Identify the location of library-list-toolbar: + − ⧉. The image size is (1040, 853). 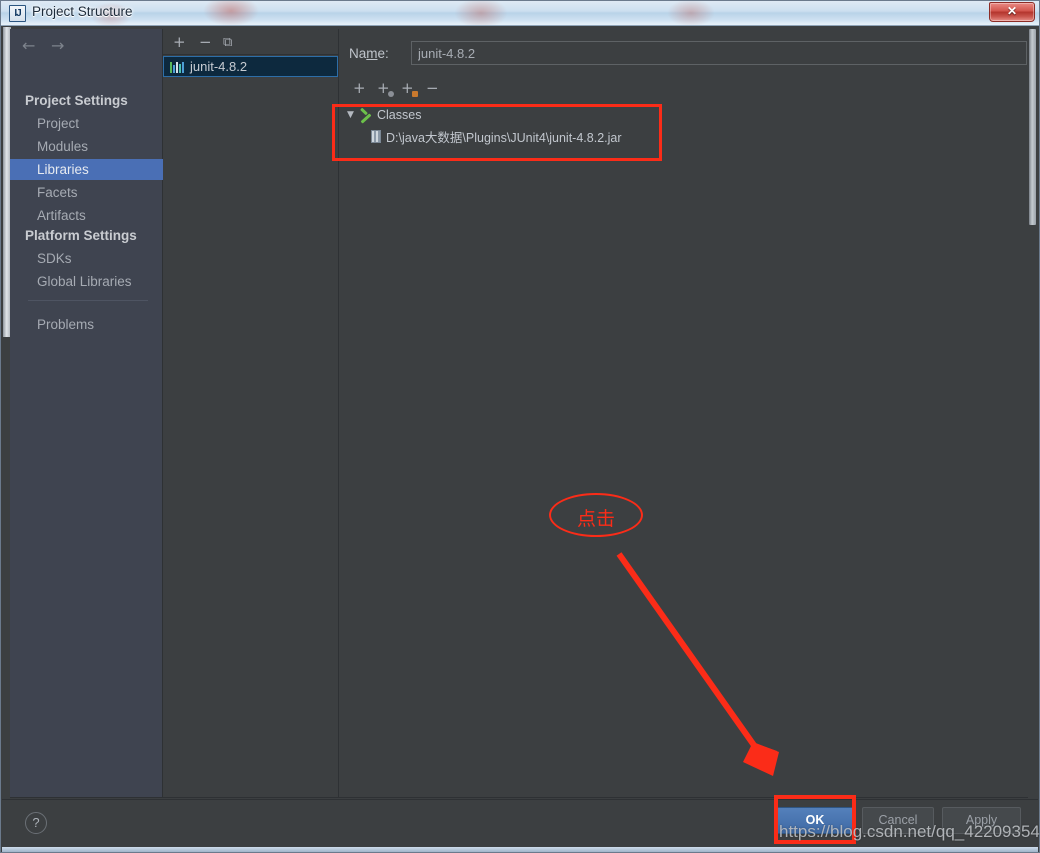
(251, 42).